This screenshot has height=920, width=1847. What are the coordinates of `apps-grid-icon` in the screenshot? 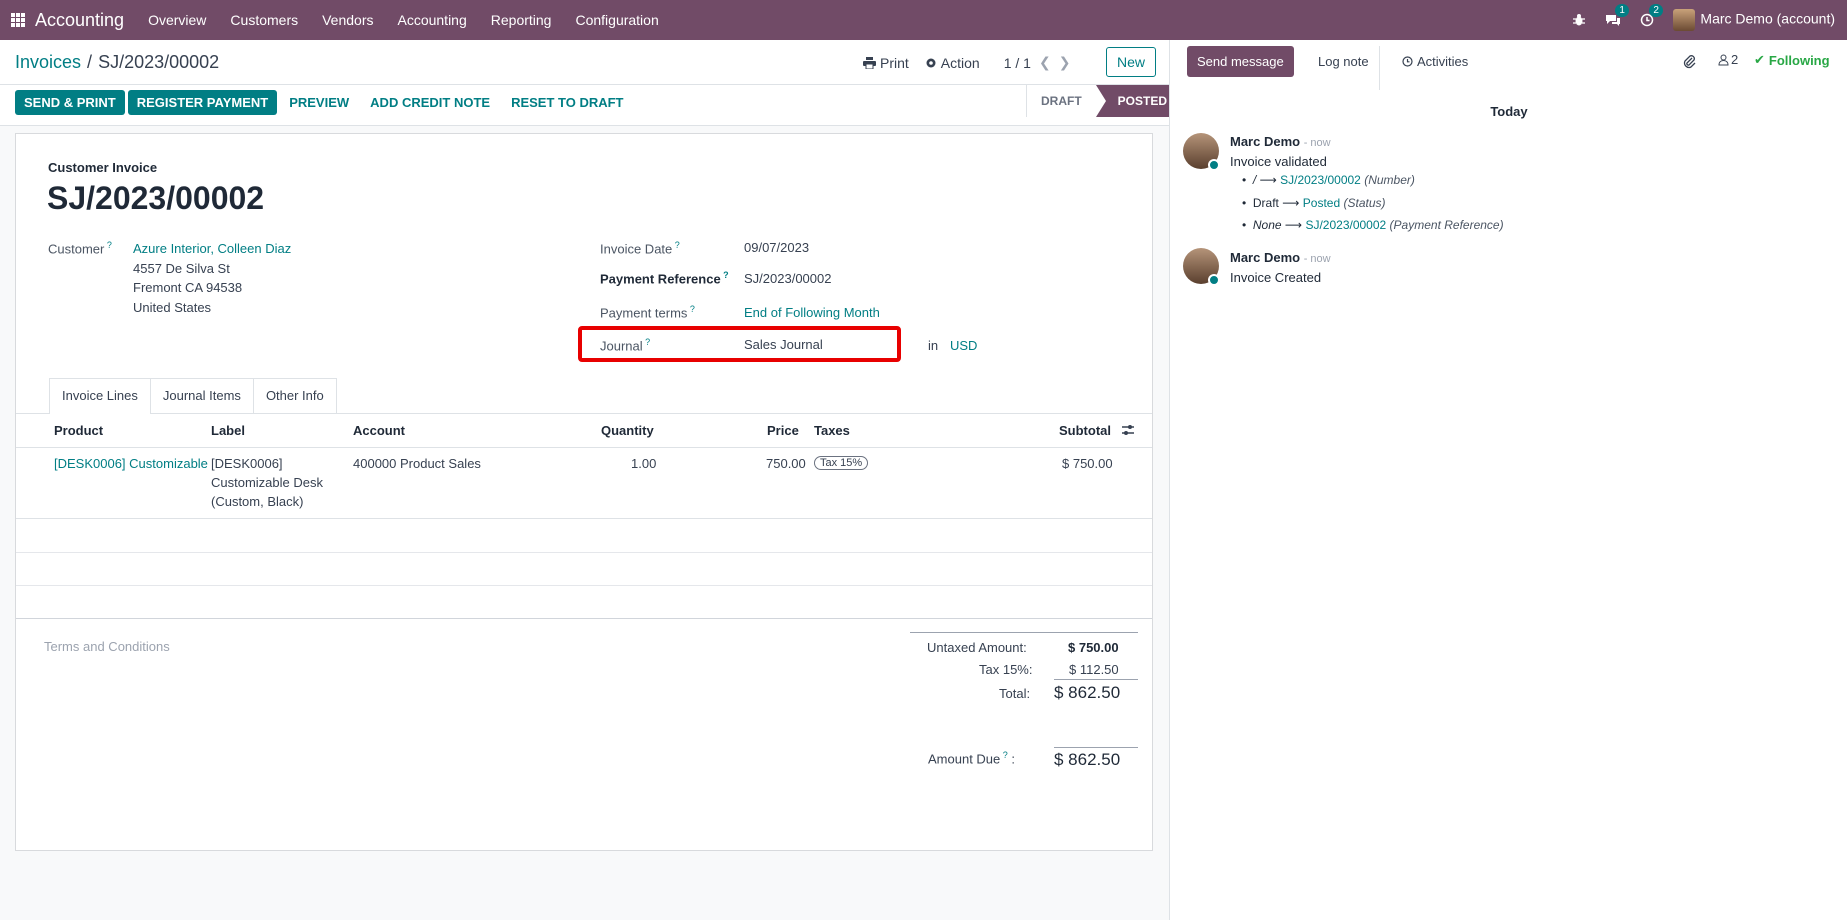 It's located at (18, 20).